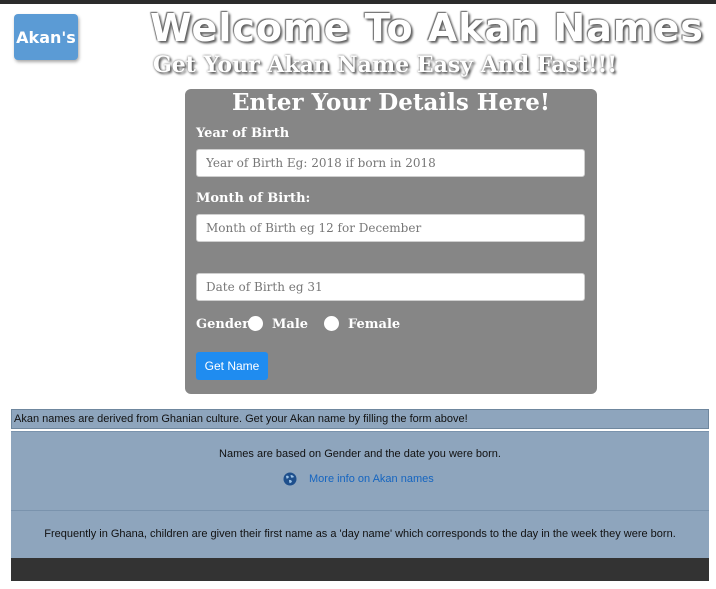  Describe the element at coordinates (232, 366) in the screenshot. I see `get-name-button: Get Name` at that location.